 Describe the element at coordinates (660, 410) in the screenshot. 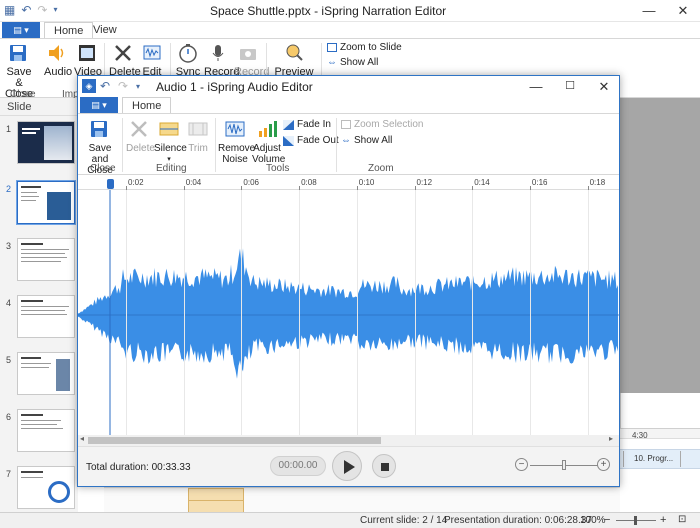

I see `slide-notes-area` at that location.